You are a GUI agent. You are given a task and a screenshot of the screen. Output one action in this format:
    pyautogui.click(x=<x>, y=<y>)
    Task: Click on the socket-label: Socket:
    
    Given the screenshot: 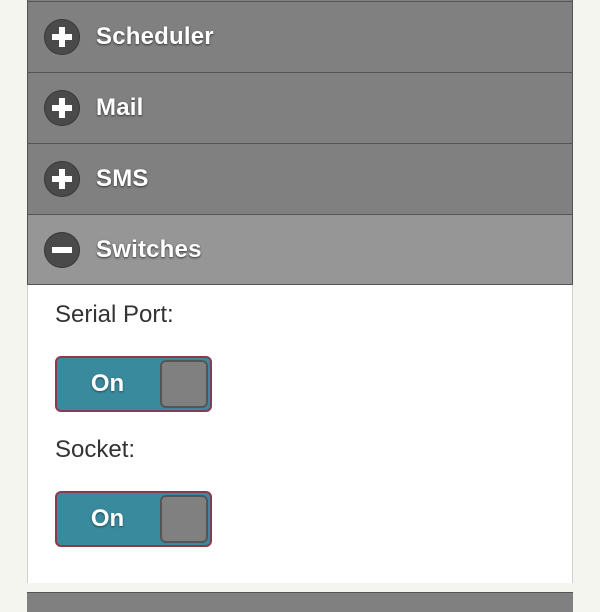 What is the action you would take?
    pyautogui.click(x=95, y=449)
    